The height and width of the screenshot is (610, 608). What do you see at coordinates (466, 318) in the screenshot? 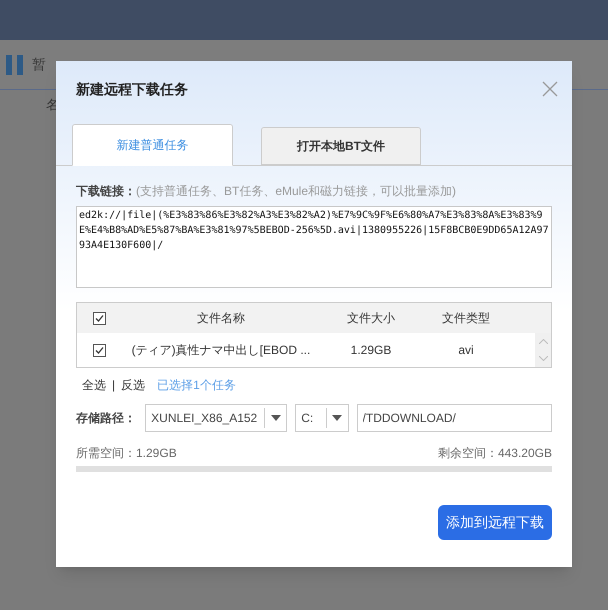
I see `column-header: 文件类型` at bounding box center [466, 318].